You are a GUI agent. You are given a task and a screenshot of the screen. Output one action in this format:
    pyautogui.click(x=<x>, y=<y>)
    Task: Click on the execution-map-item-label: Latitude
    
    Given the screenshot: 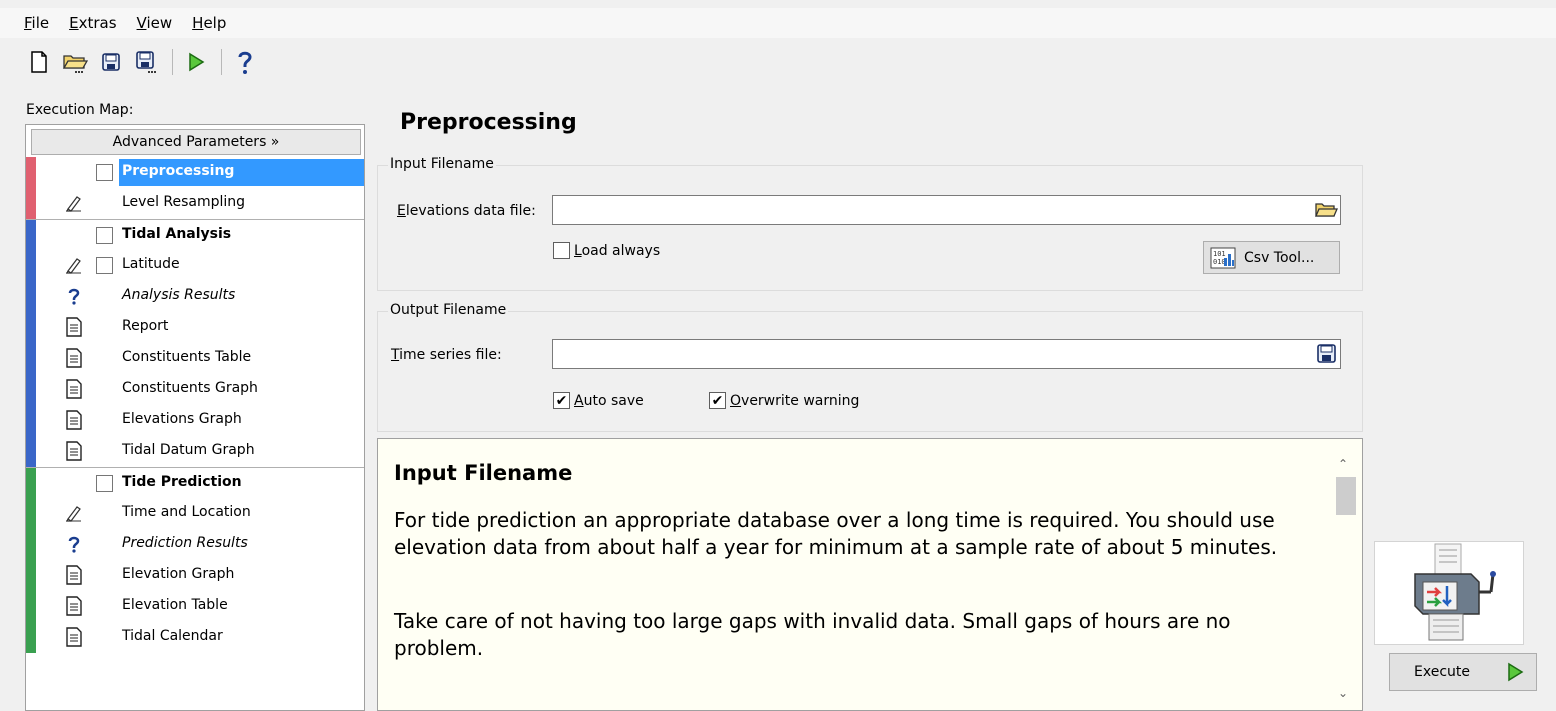 What is the action you would take?
    pyautogui.click(x=151, y=264)
    